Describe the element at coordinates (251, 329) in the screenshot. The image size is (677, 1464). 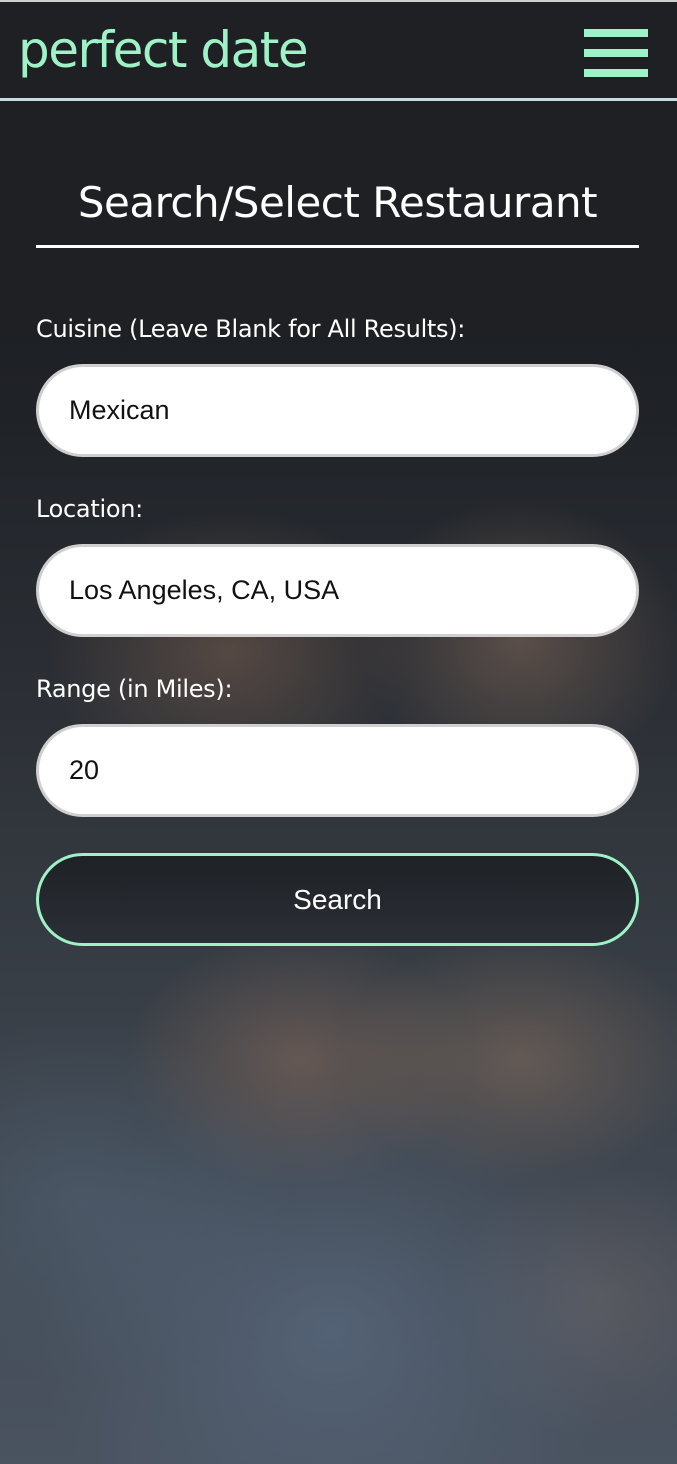
I see `cuisine-label: Cuisine (Leave Blank for All Results):` at that location.